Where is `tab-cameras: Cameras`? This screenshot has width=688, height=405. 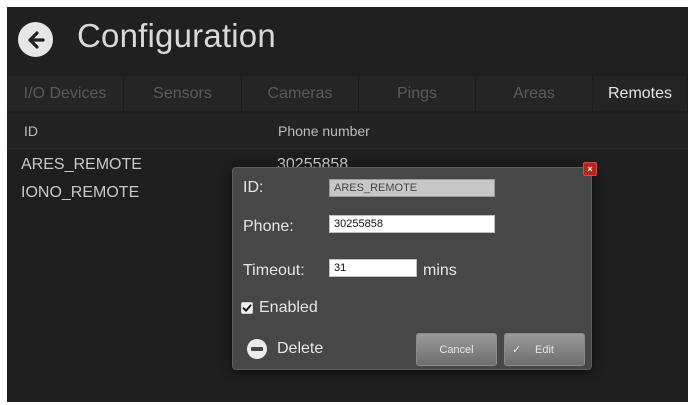 tab-cameras: Cameras is located at coordinates (300, 93).